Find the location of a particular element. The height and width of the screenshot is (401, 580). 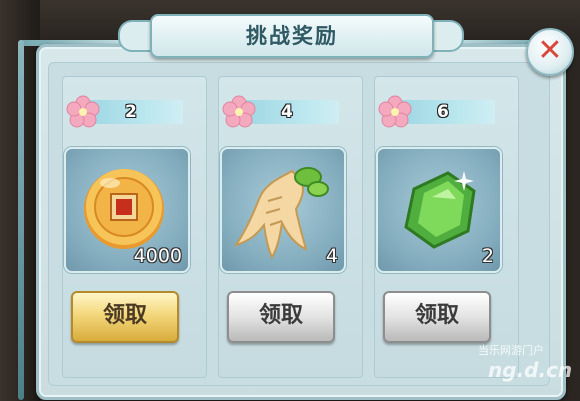

item-quantity: 4 is located at coordinates (331, 256).